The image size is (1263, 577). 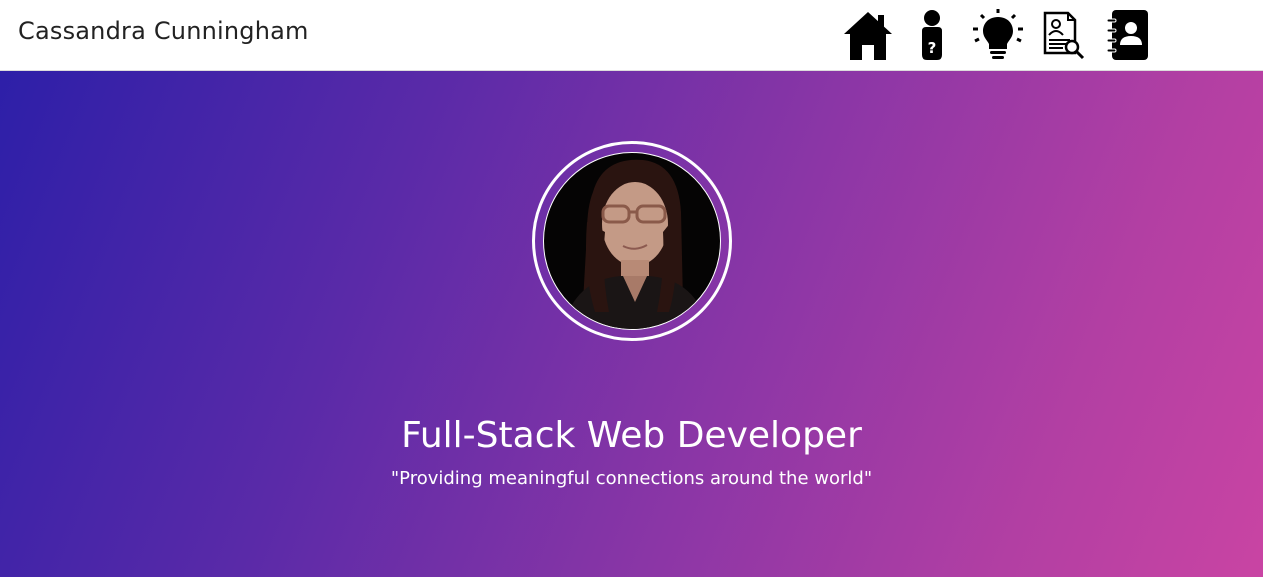 I want to click on contact-book-icon, so click(x=1127, y=35).